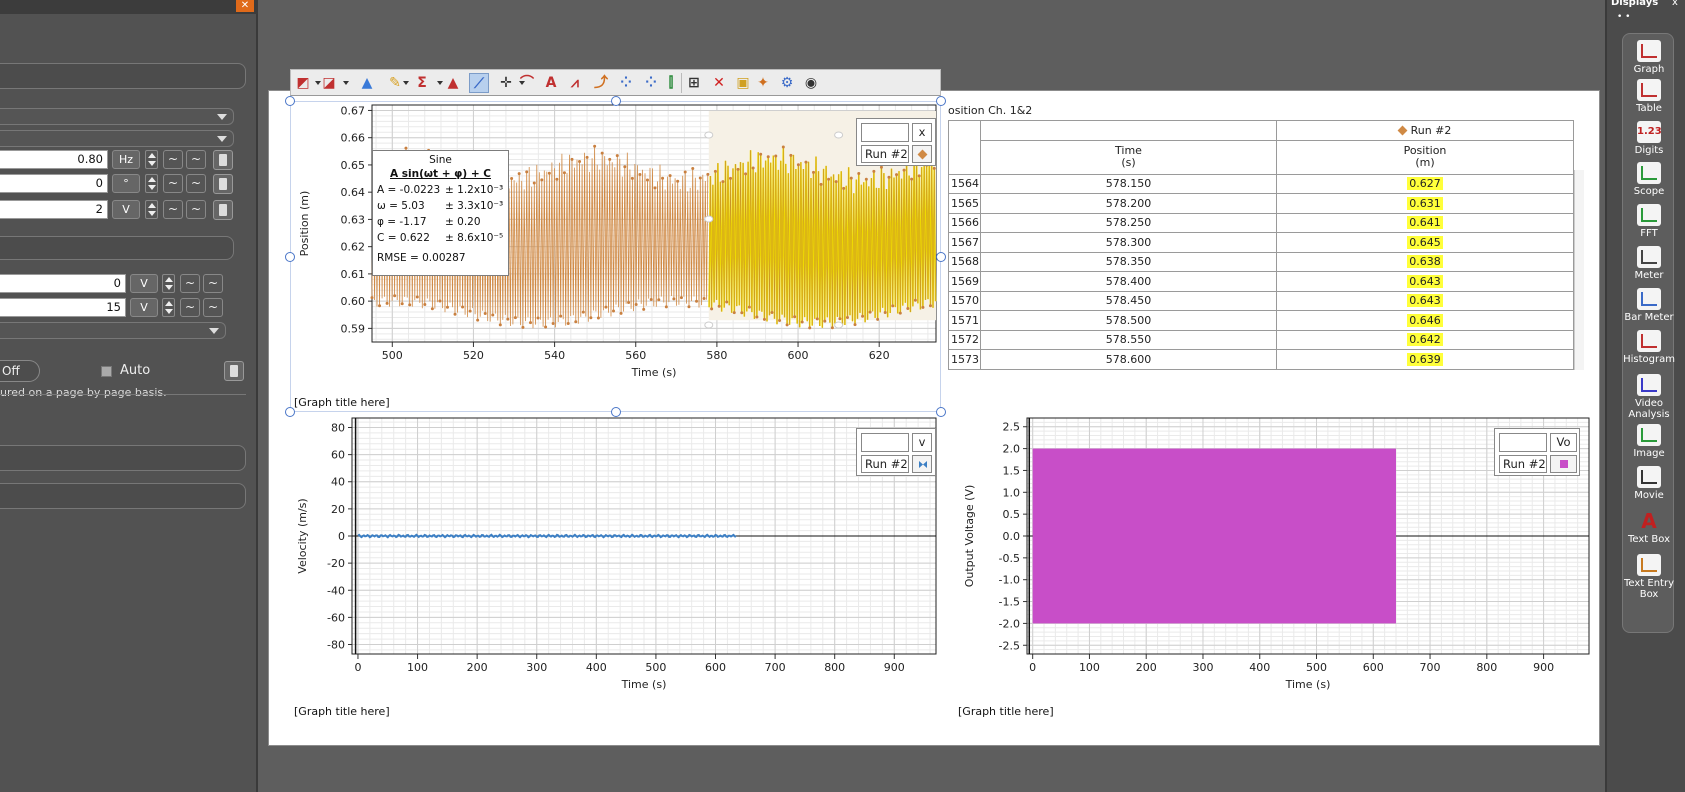  Describe the element at coordinates (1128, 359) in the screenshot. I see `time-cell: 578.600` at that location.